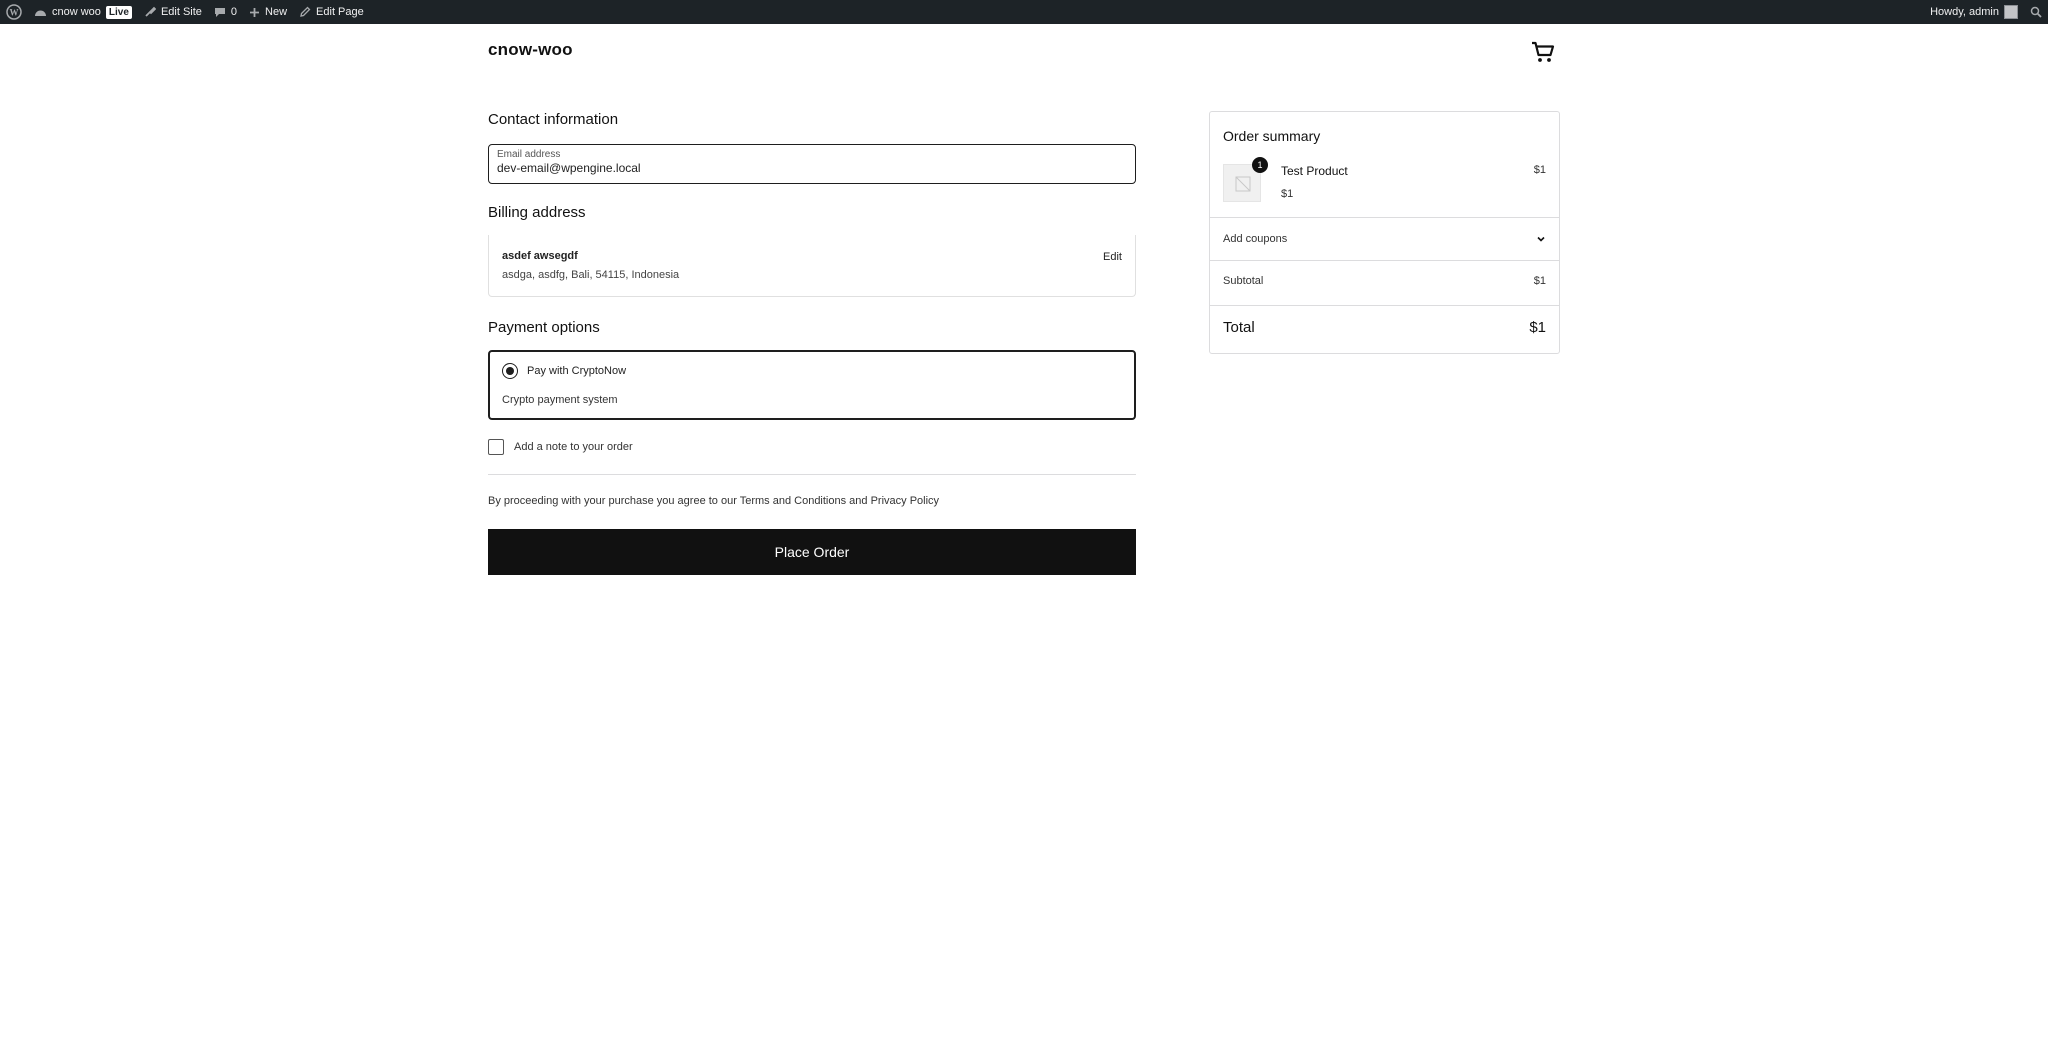 This screenshot has width=2048, height=1055. What do you see at coordinates (576, 371) in the screenshot?
I see `payment-method-label: Pay with CryptoNow` at bounding box center [576, 371].